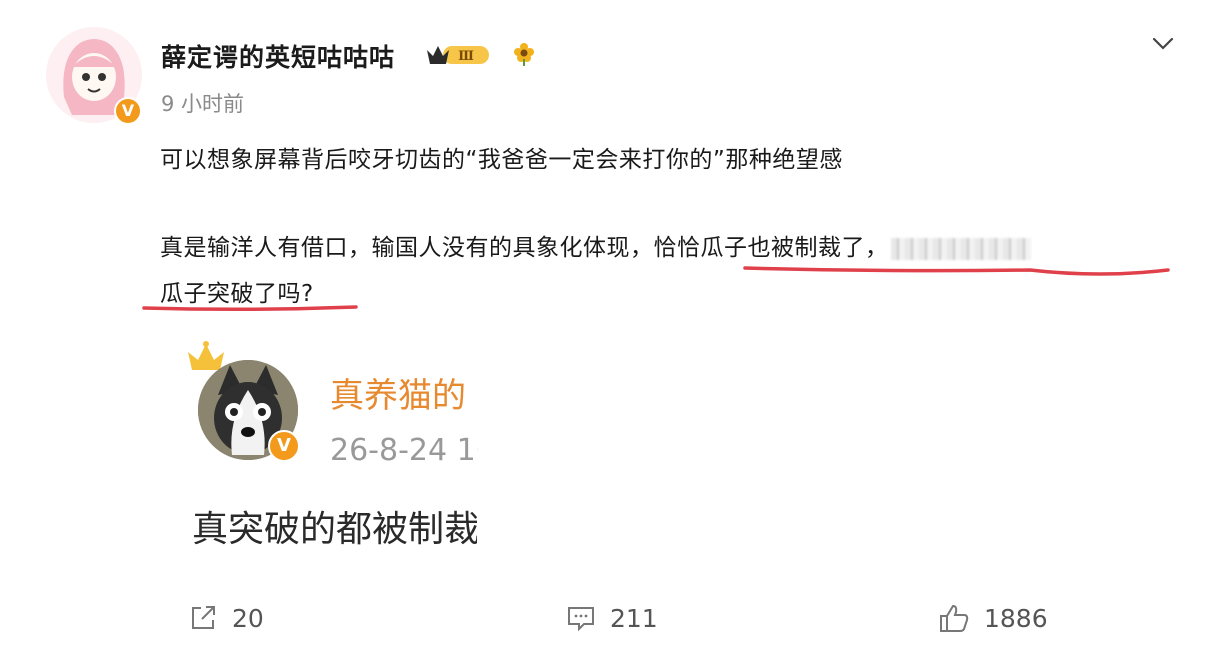 This screenshot has height=657, width=1209. Describe the element at coordinates (501, 160) in the screenshot. I see `post-text-line-1: 可以想象屏幕背后咬牙切齿的“我爸爸一定会来打你的”那种绝望感` at that location.